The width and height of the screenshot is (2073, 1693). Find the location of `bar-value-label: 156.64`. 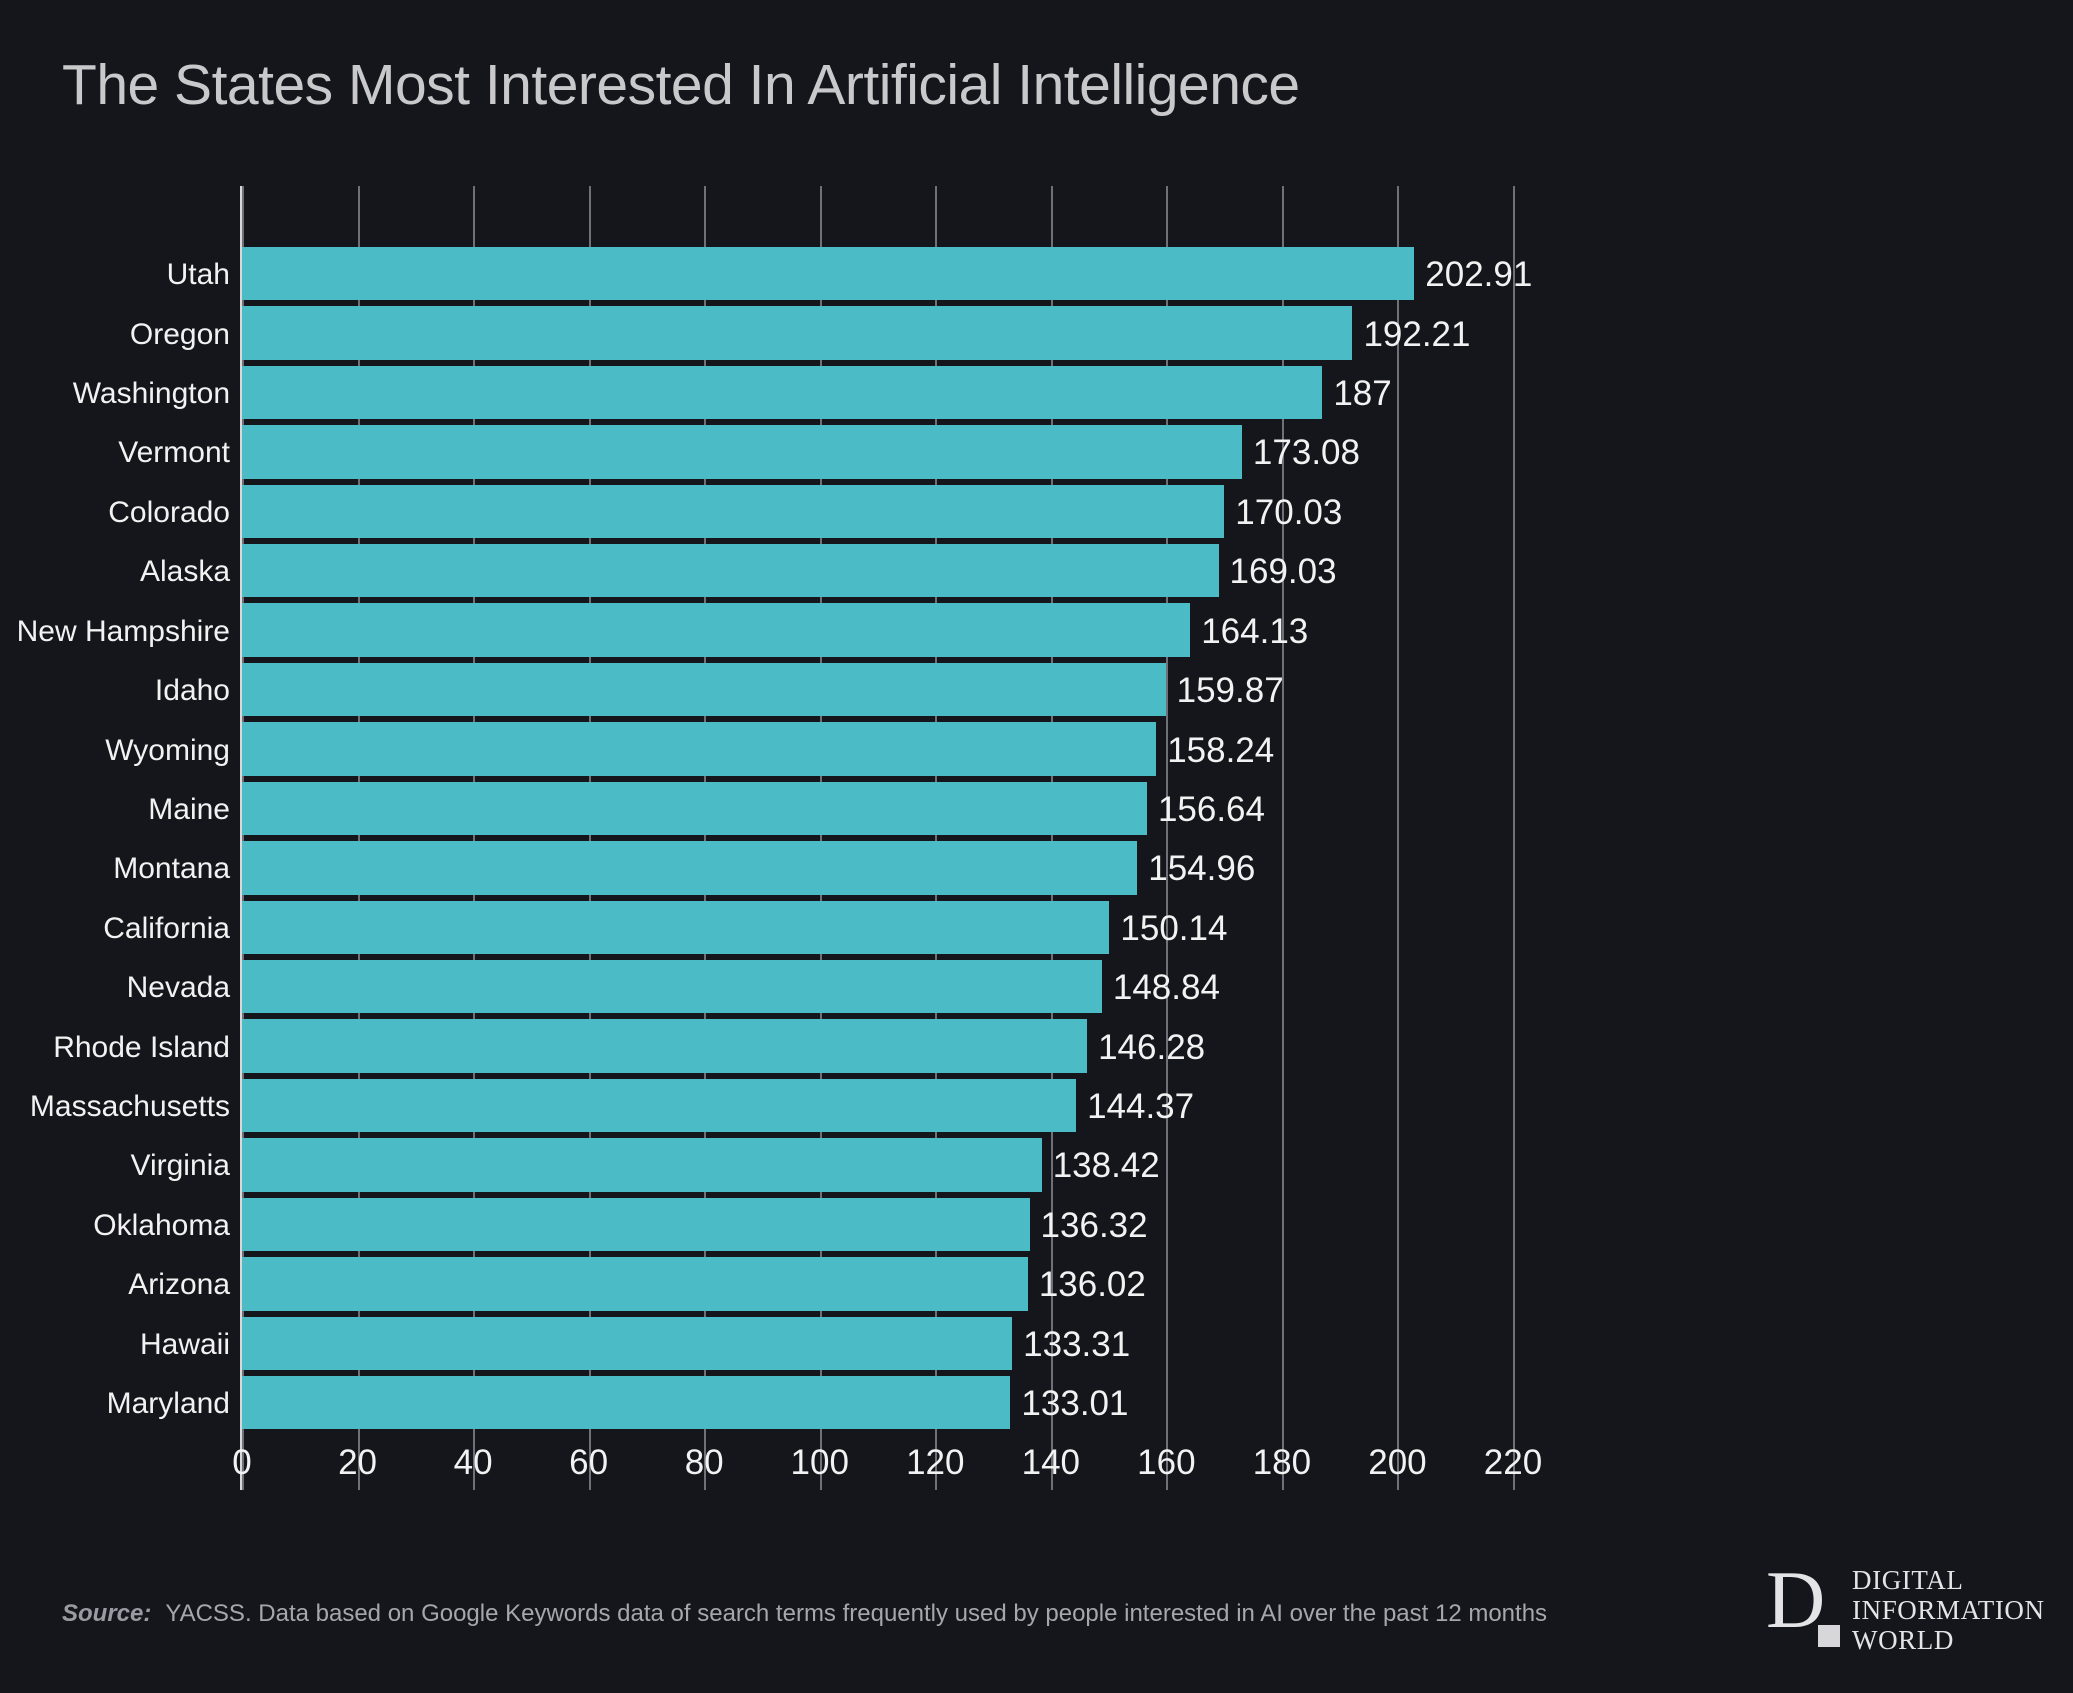

bar-value-label: 156.64 is located at coordinates (1211, 809).